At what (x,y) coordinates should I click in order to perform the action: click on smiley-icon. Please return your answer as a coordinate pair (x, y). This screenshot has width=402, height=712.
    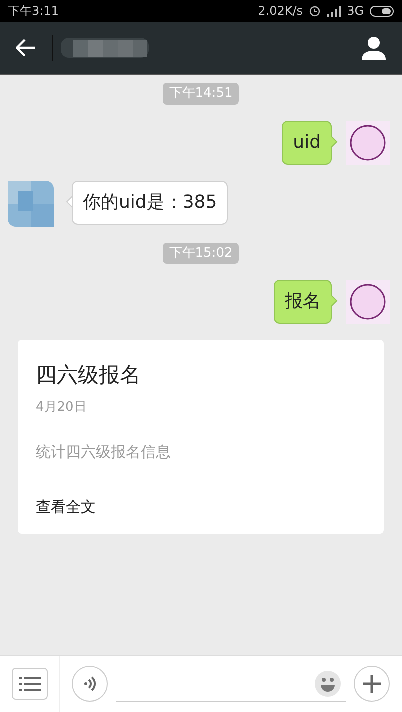
    Looking at the image, I should click on (328, 684).